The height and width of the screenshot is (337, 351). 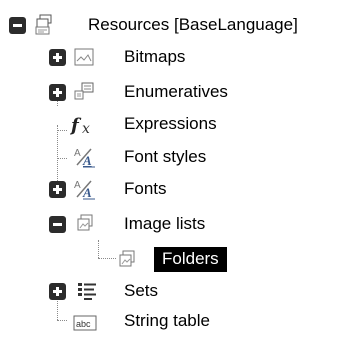 I want to click on tree-node-folders: Folders, so click(x=175, y=259).